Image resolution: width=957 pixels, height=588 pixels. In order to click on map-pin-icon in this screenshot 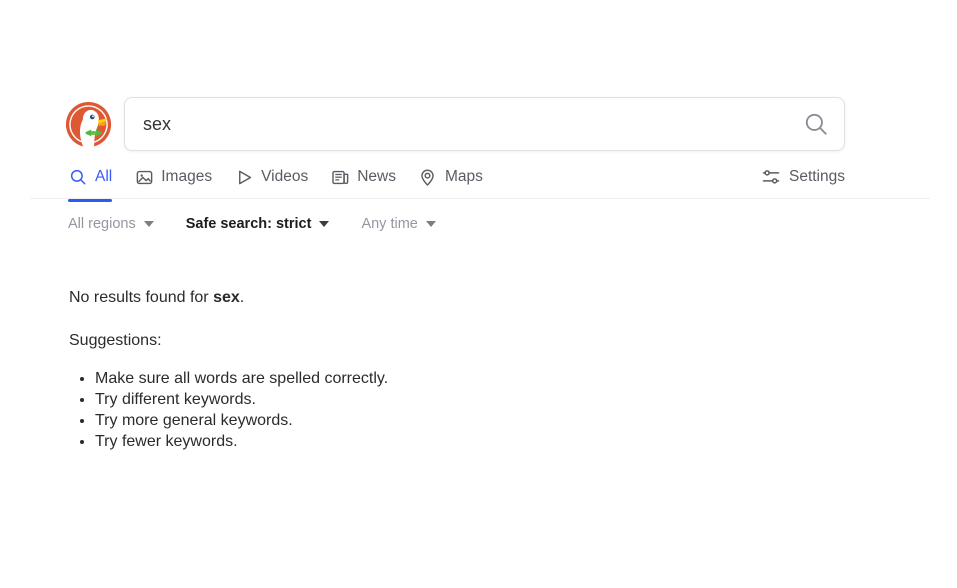, I will do `click(428, 177)`.